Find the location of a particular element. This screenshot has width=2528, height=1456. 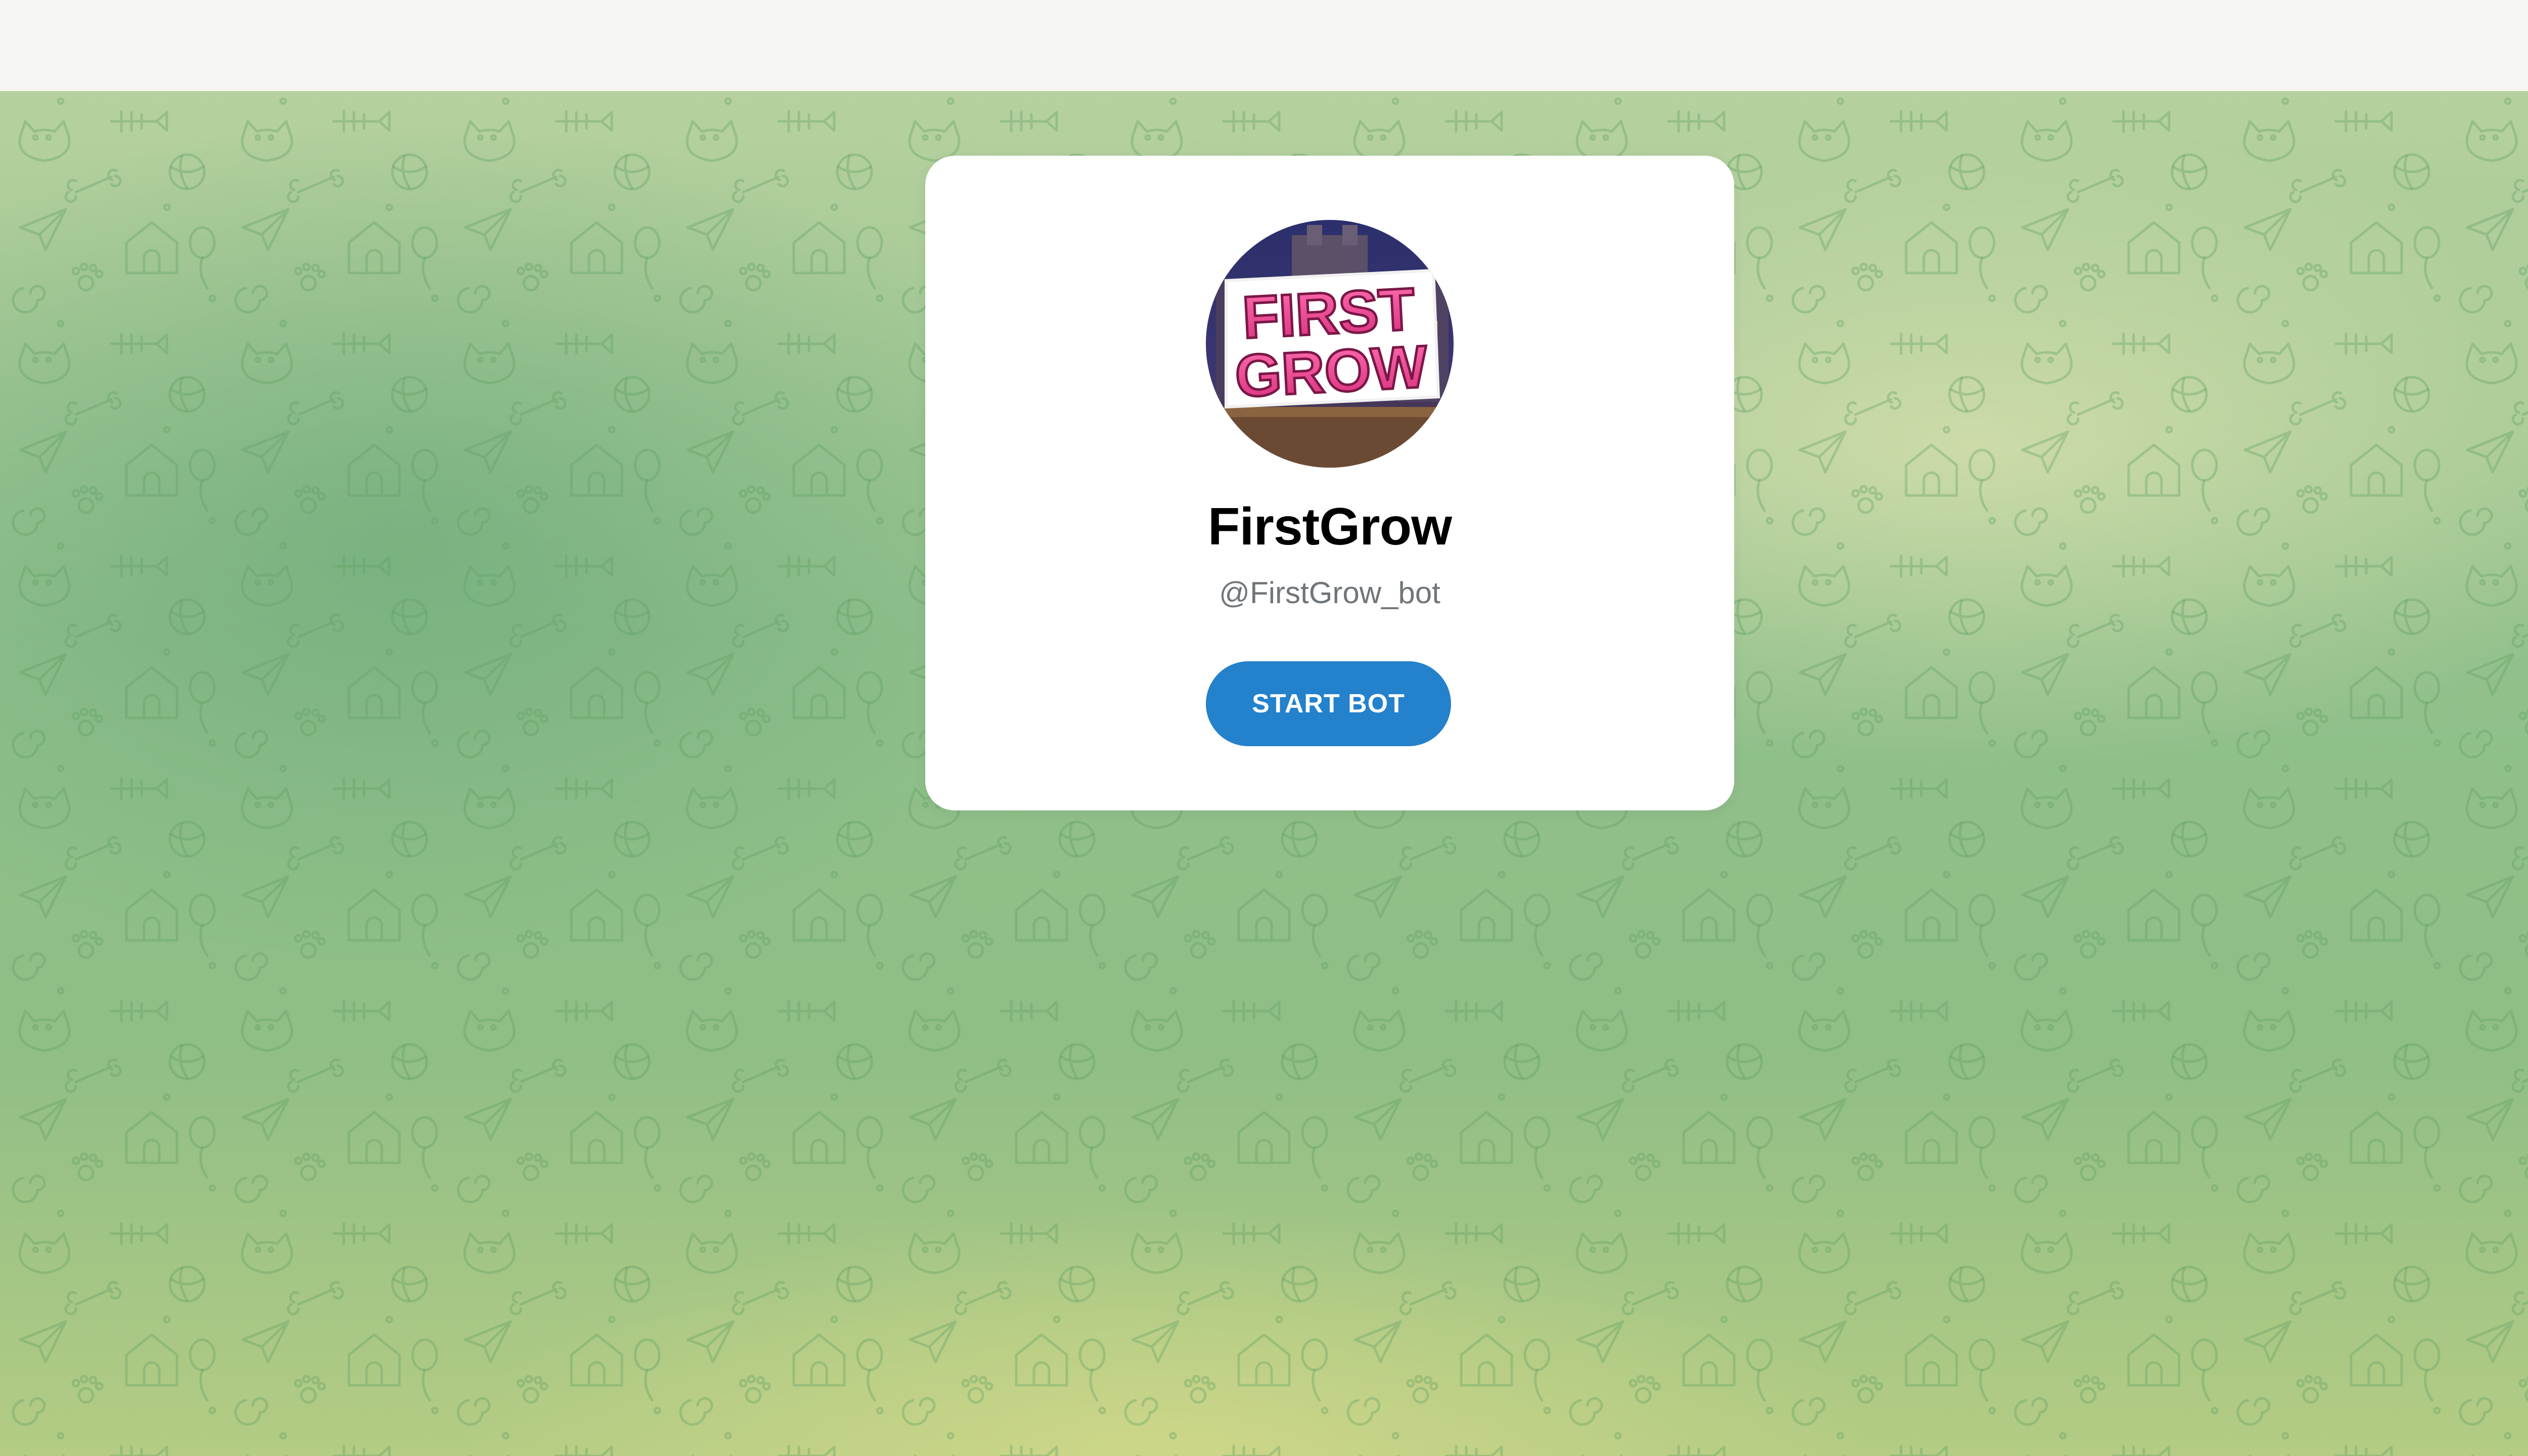

bot-avatar: FIRST GROW is located at coordinates (1330, 344).